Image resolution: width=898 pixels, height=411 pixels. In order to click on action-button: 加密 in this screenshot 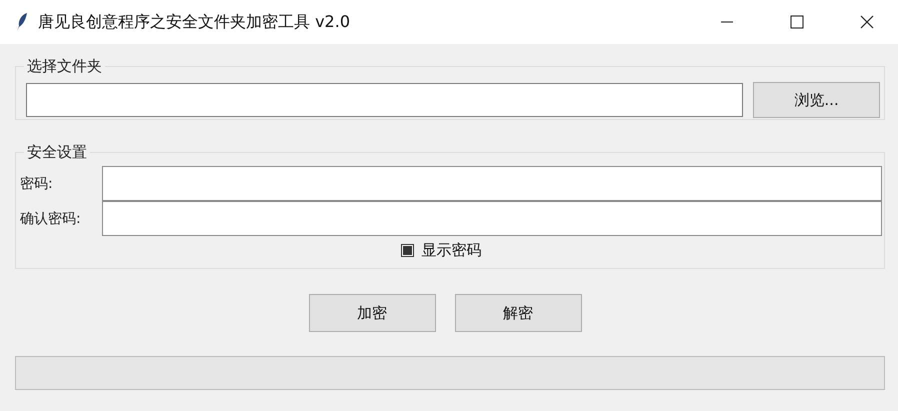, I will do `click(372, 313)`.